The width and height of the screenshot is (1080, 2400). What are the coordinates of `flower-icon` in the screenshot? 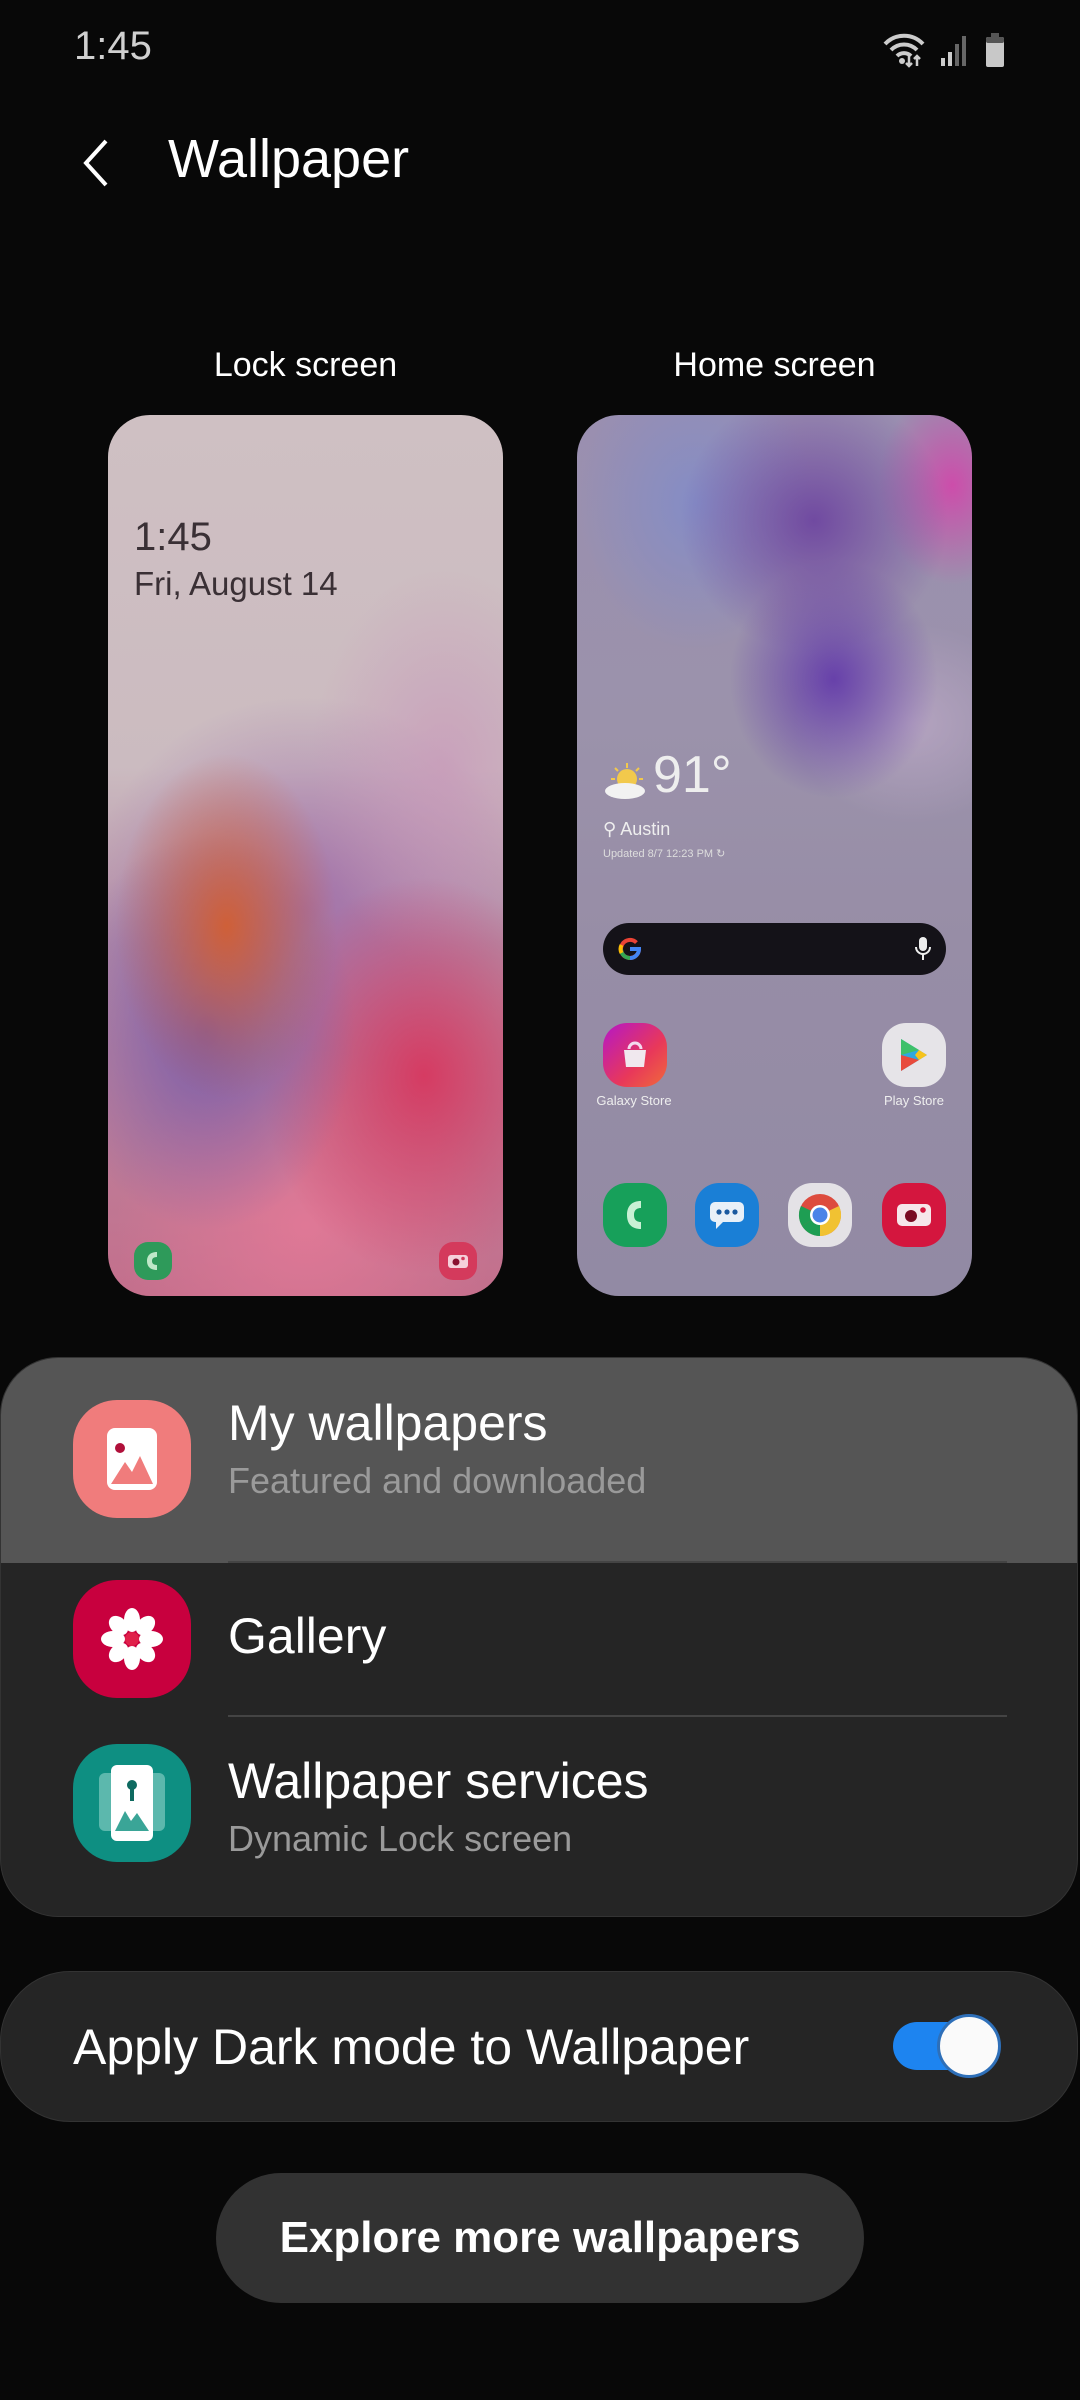 It's located at (132, 1639).